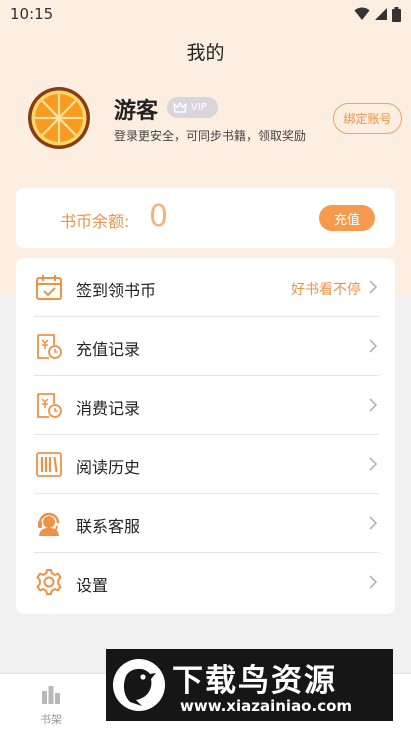 The width and height of the screenshot is (411, 730). I want to click on consume-record-icon, so click(49, 405).